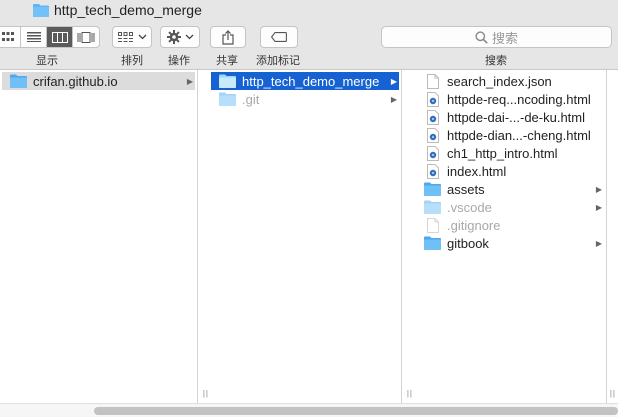 The image size is (618, 417). I want to click on list-item-search-index-json: search_index.json, so click(510, 81).